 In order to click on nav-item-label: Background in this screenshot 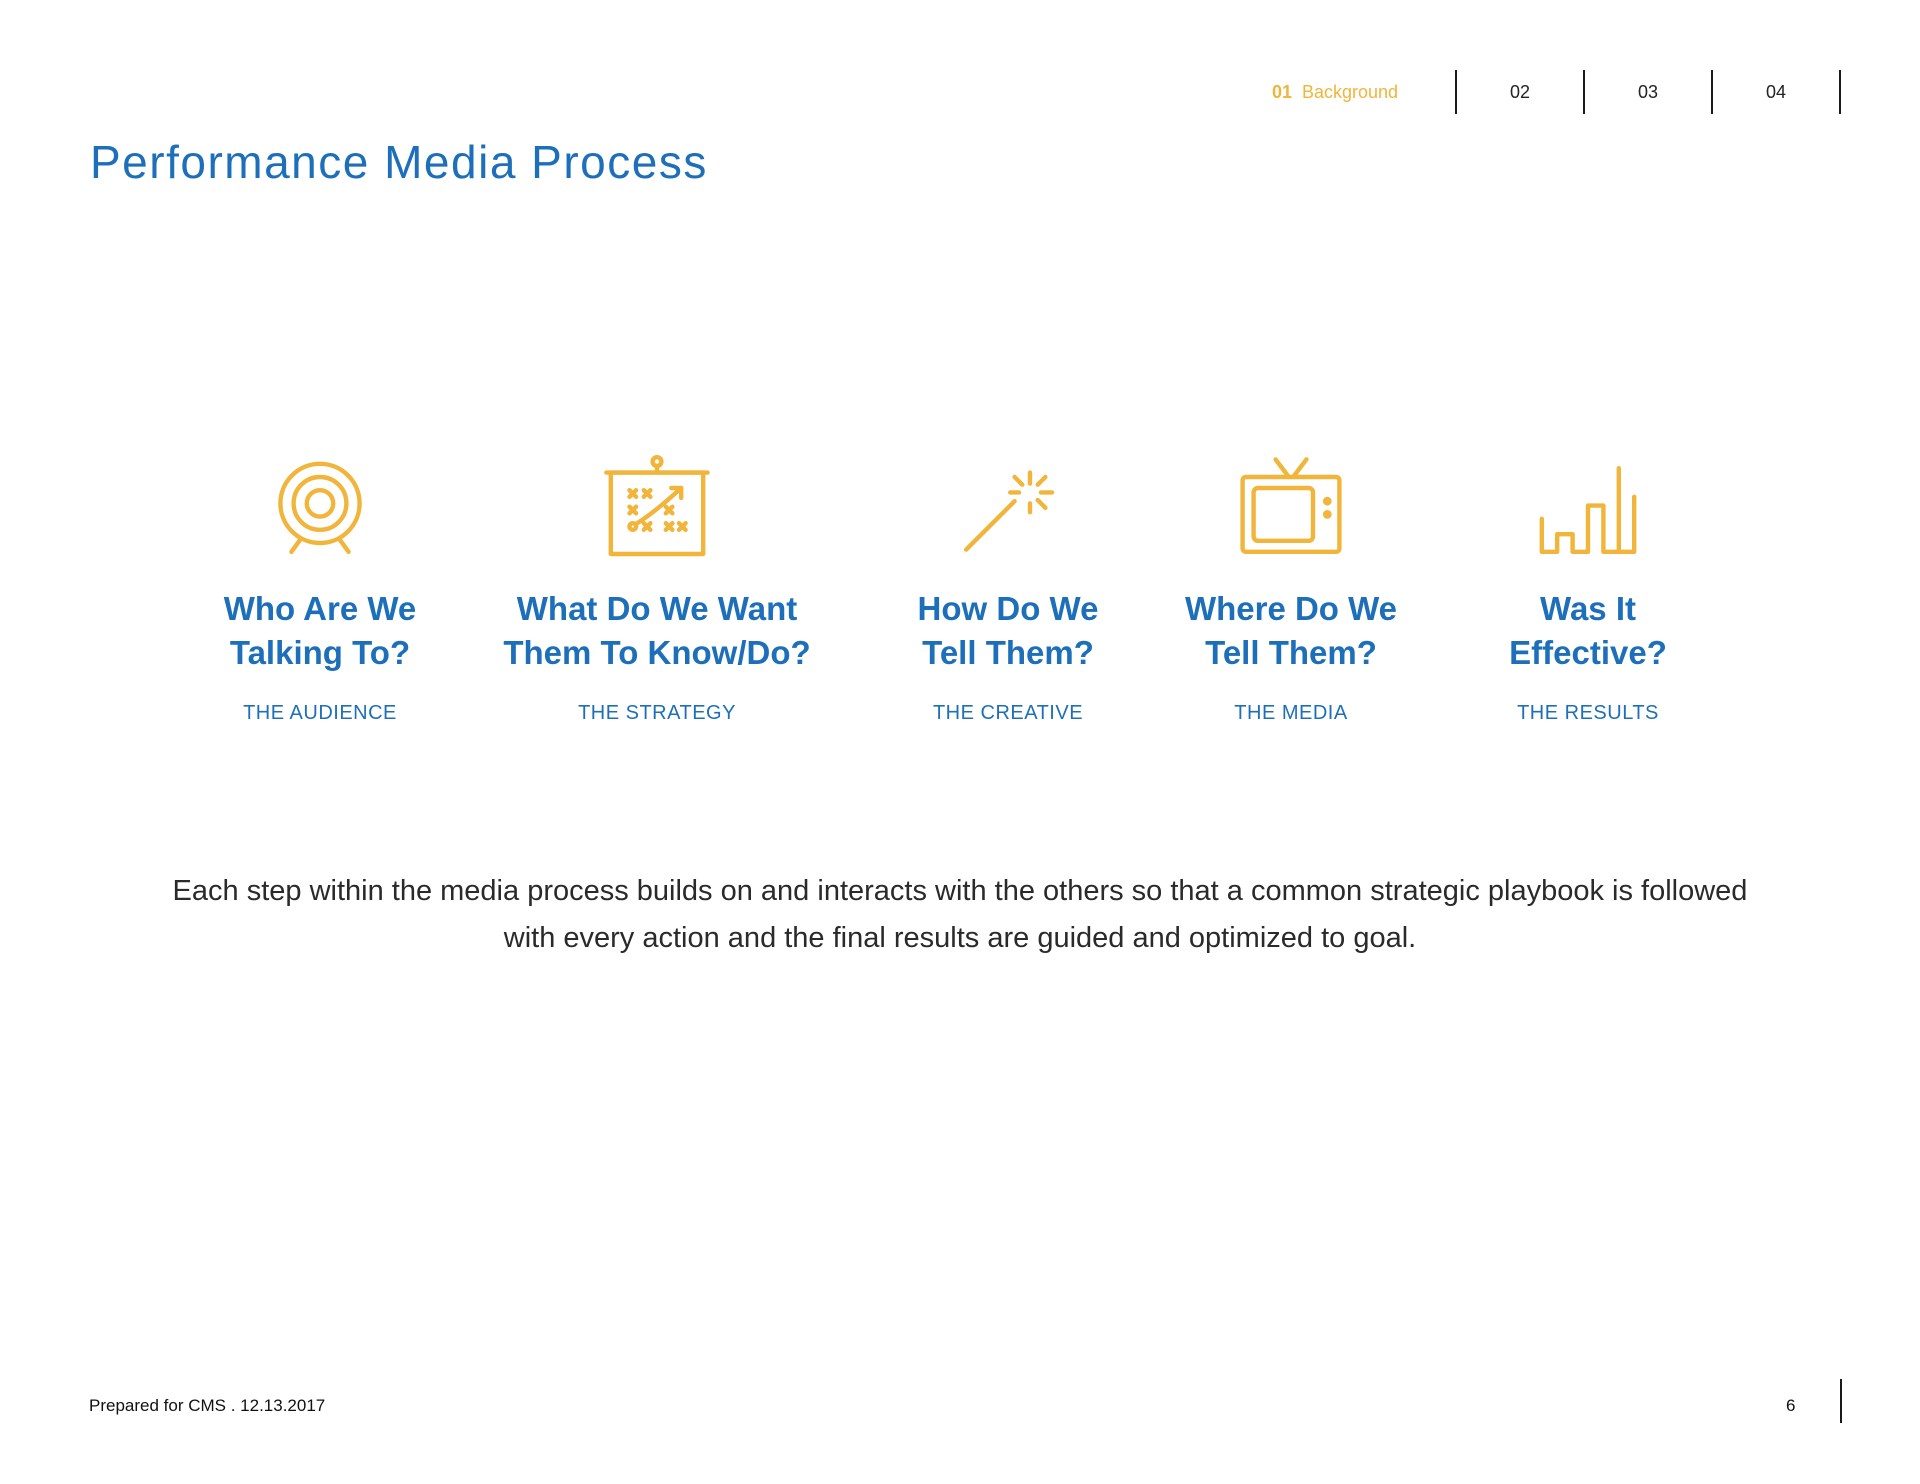, I will do `click(1350, 91)`.